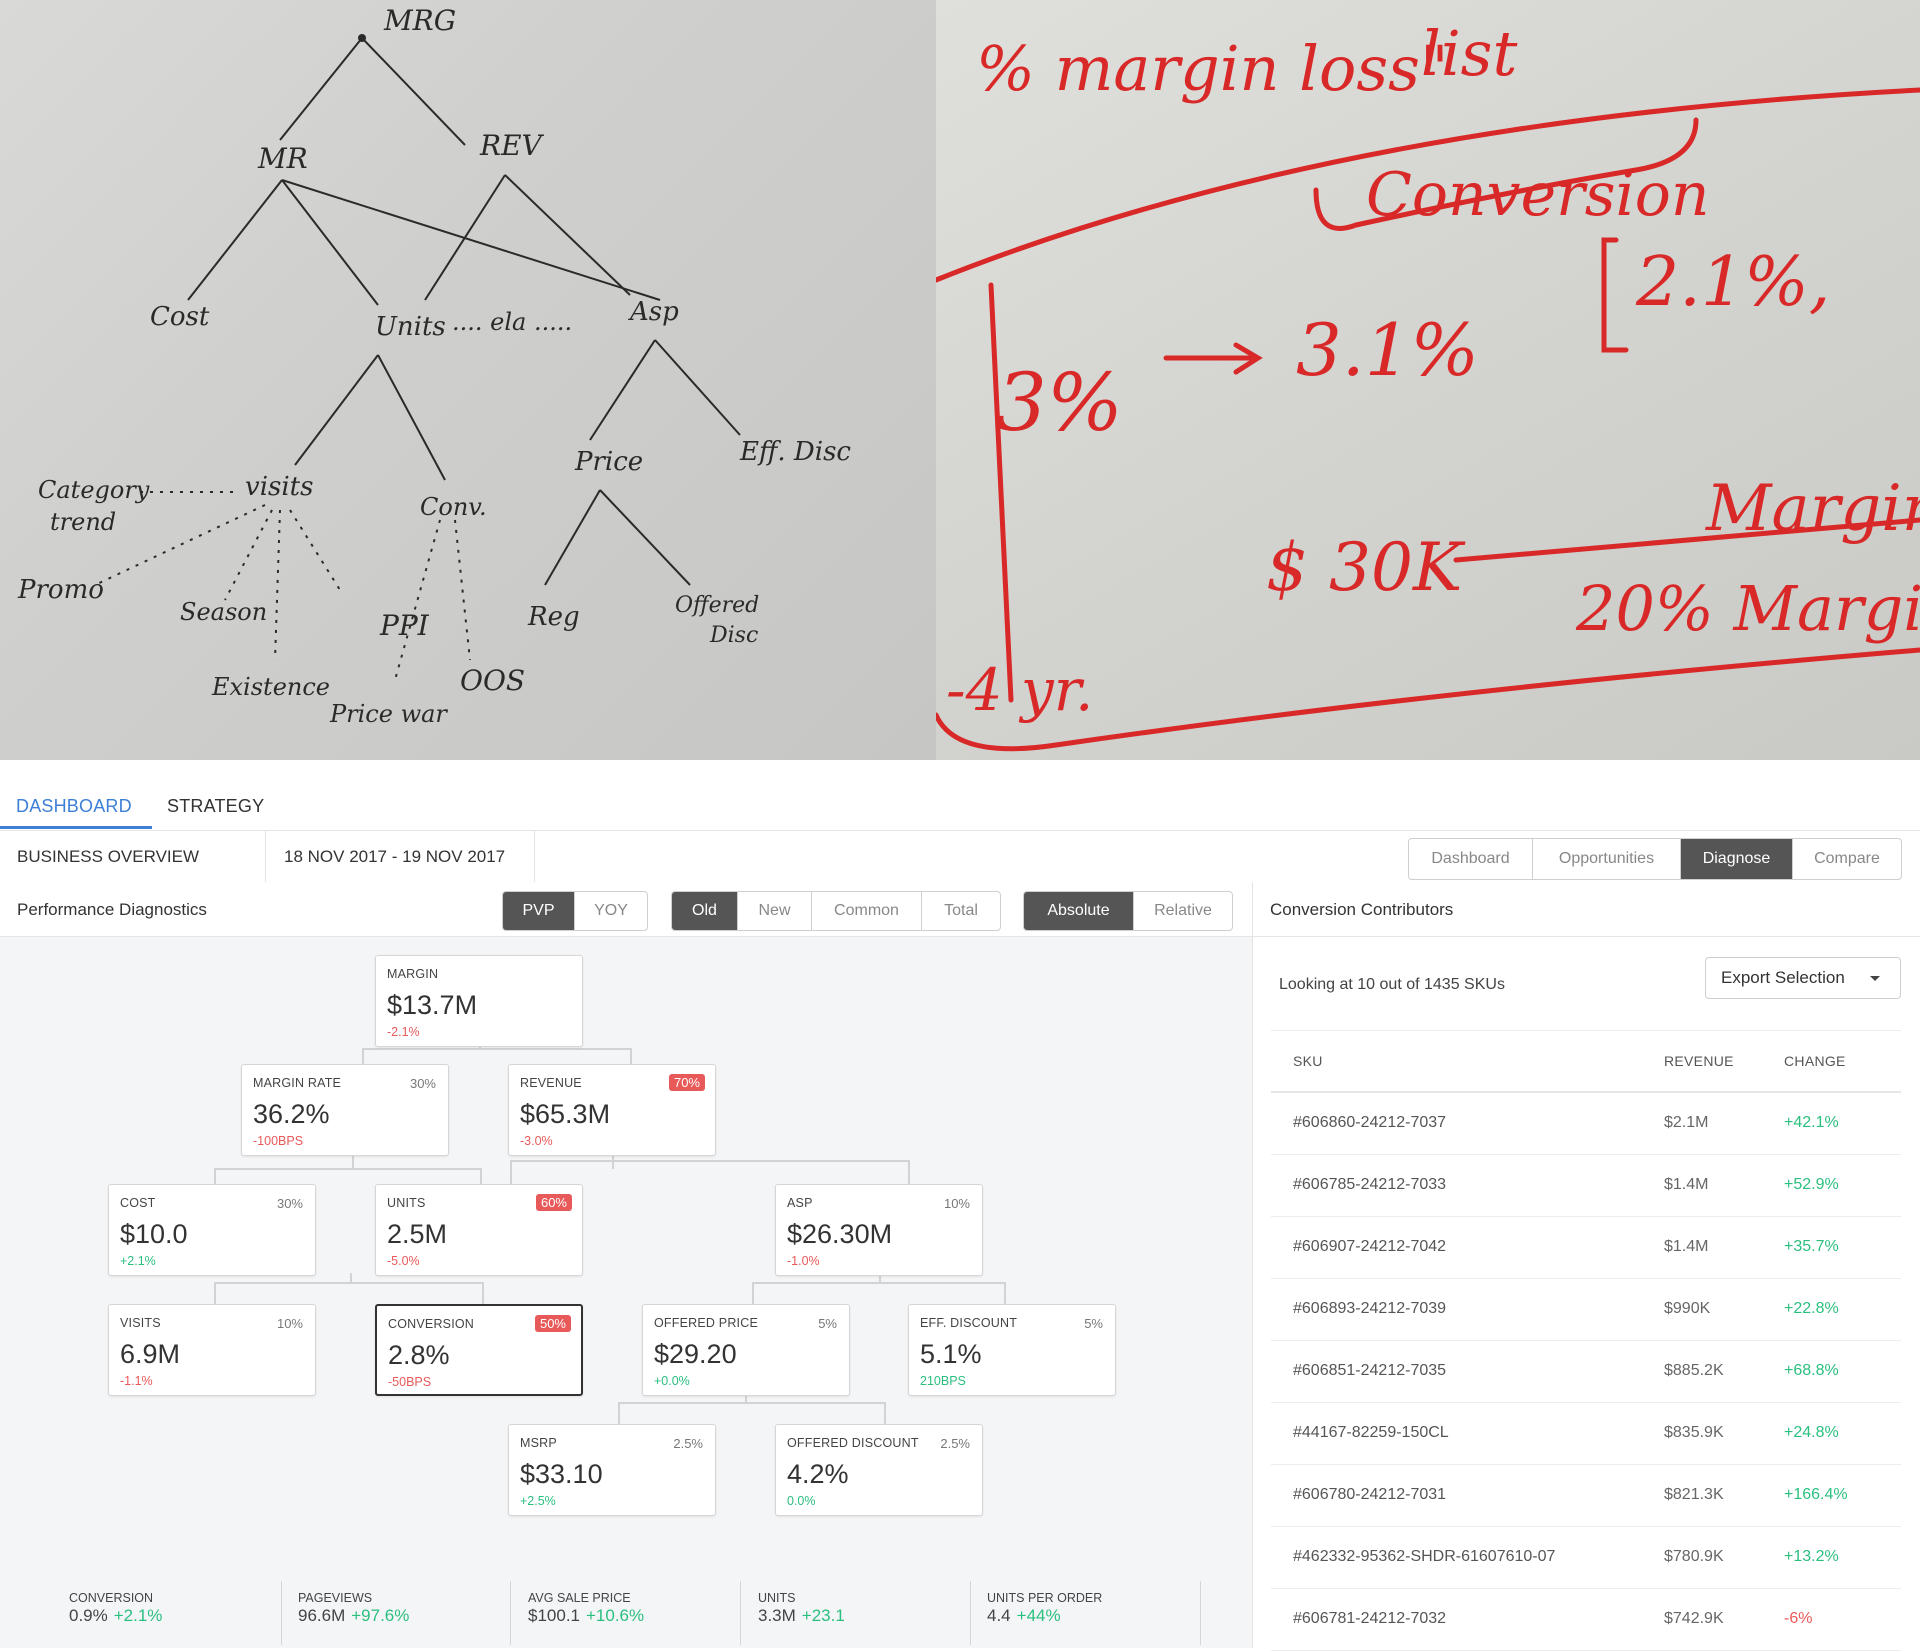 The height and width of the screenshot is (1651, 1920). Describe the element at coordinates (1308, 1061) in the screenshot. I see `column-sku: SKU` at that location.